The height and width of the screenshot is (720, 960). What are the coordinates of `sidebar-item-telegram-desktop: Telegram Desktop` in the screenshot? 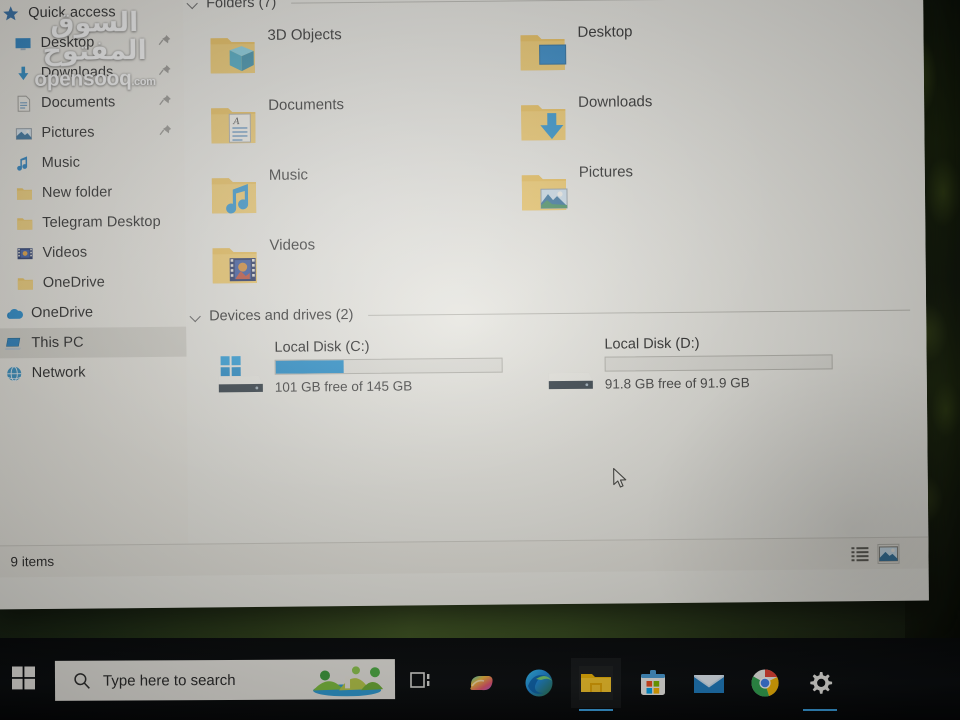 It's located at (92, 223).